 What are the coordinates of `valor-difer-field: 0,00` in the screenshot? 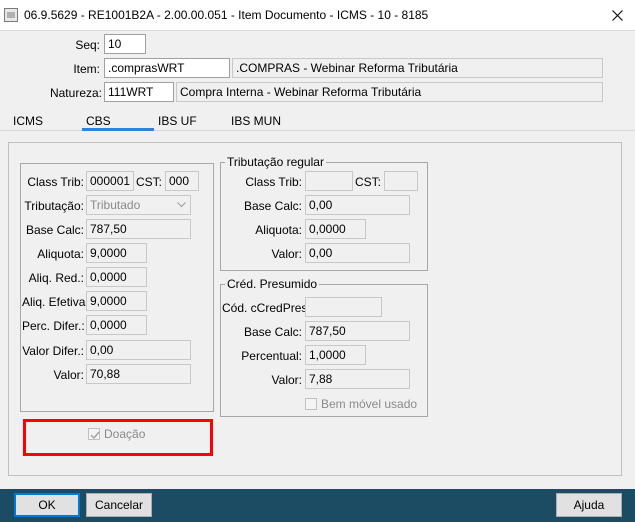 It's located at (138, 350).